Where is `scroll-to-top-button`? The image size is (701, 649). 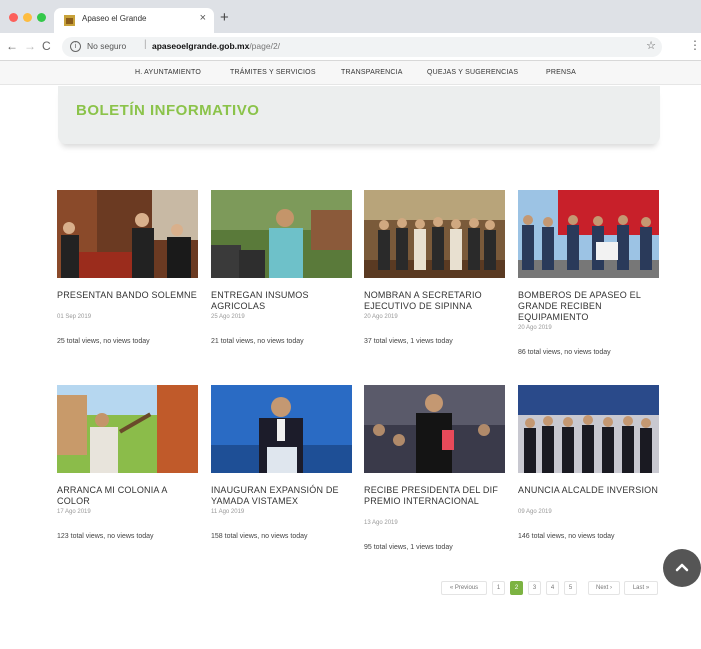
scroll-to-top-button is located at coordinates (682, 568).